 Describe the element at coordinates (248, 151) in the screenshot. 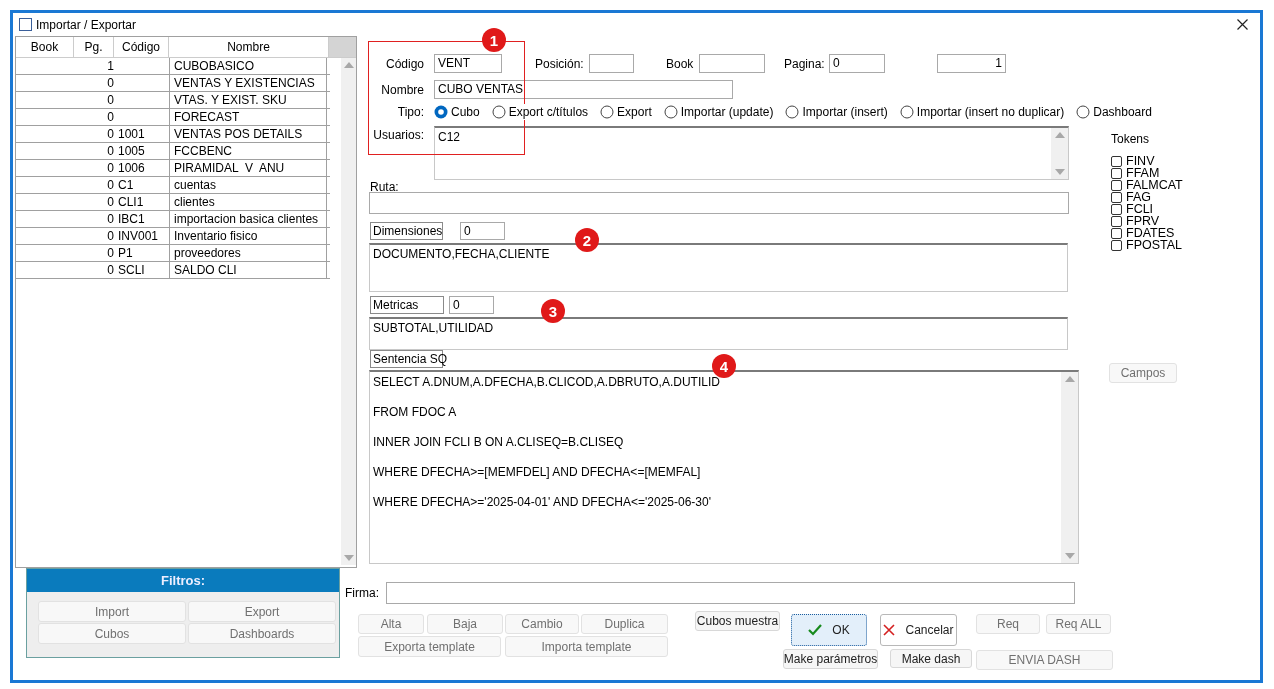

I see `table-cell: FCCBENC` at that location.